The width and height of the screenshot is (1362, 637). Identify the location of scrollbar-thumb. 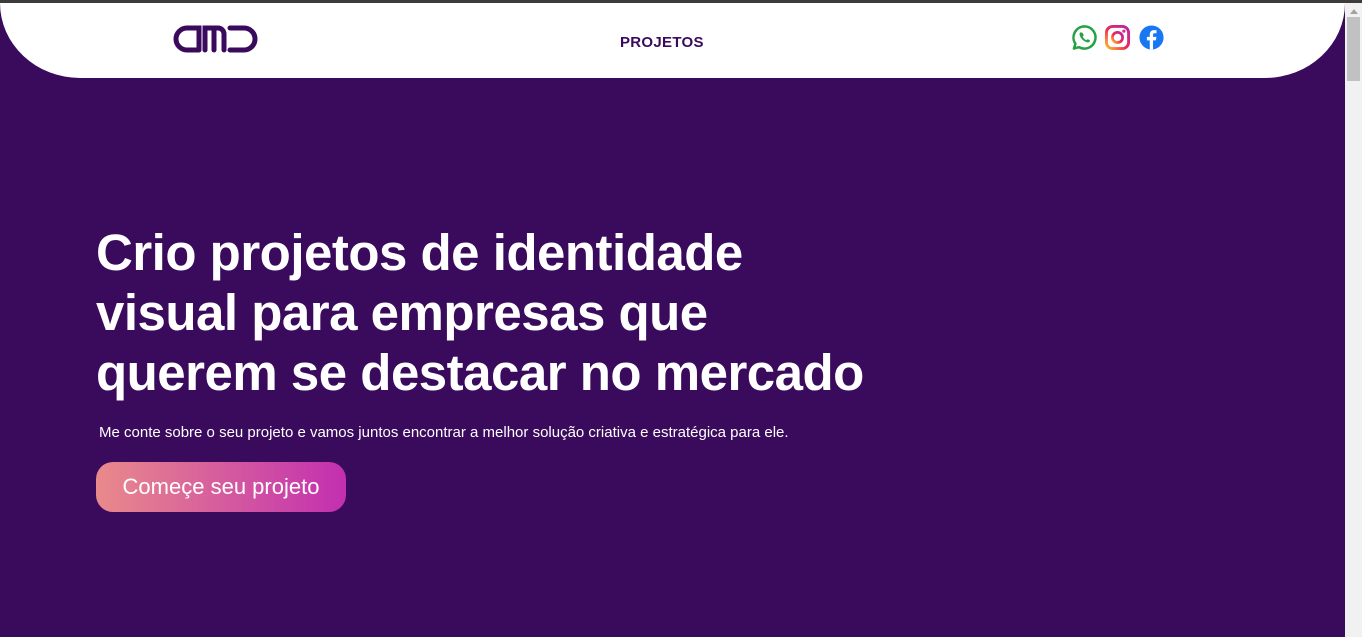
(1353, 49).